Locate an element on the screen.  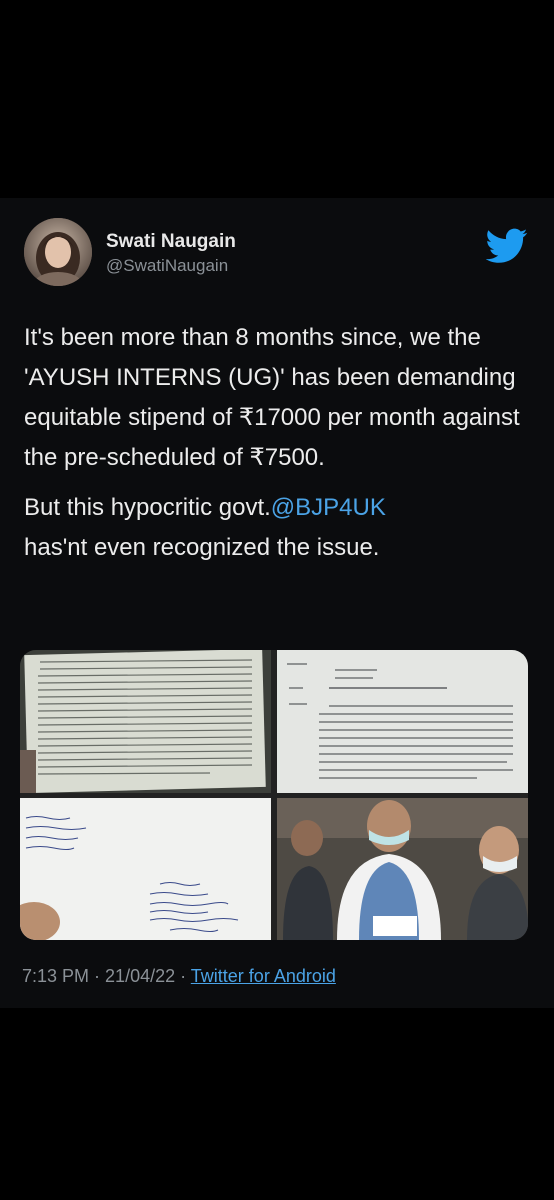
twitter-bird-icon is located at coordinates (507, 245).